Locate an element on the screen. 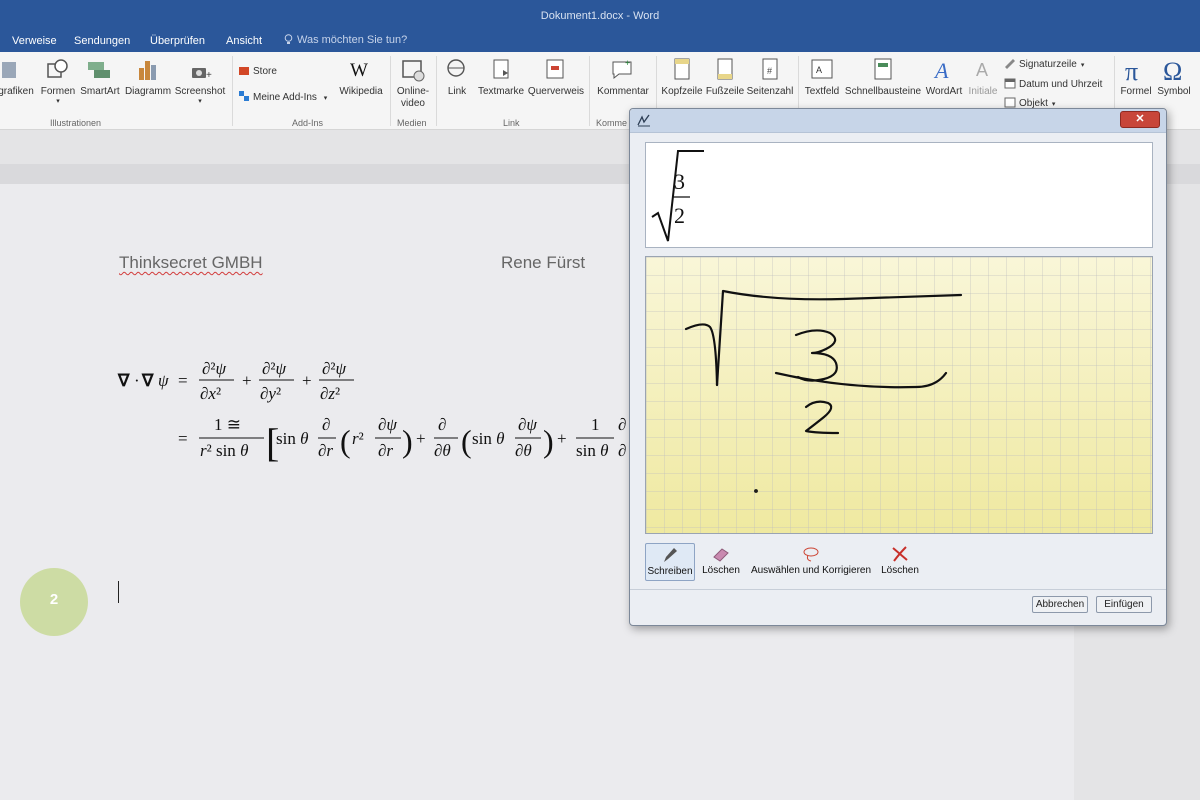 The image size is (1200, 800). datum-uhrzeit-button: Datum und Uhrzeit is located at coordinates (1053, 83).